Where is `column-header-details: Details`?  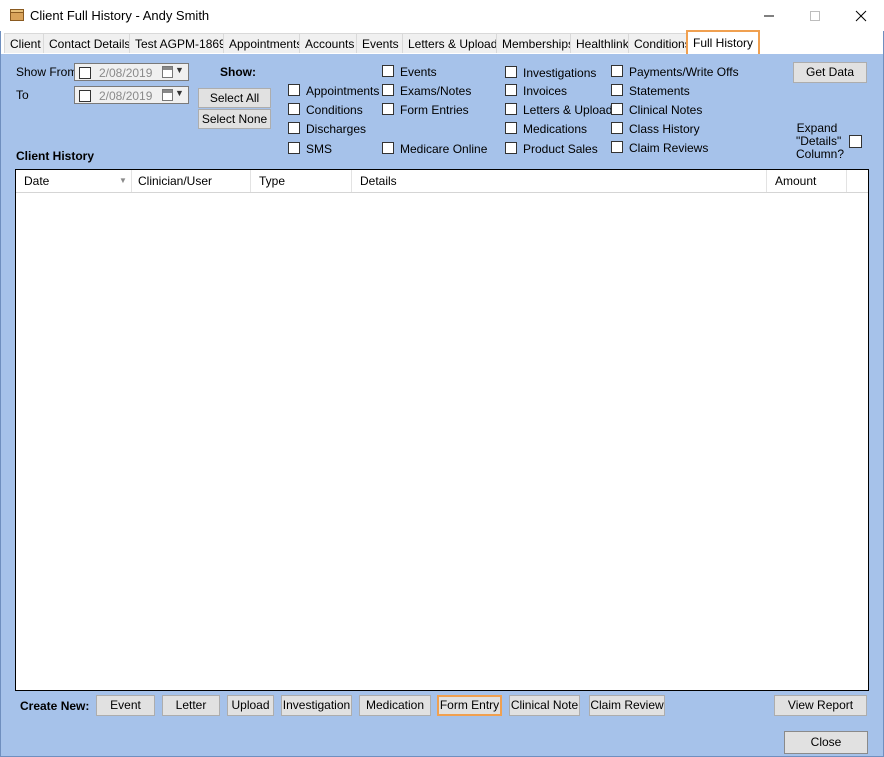 column-header-details: Details is located at coordinates (559, 181).